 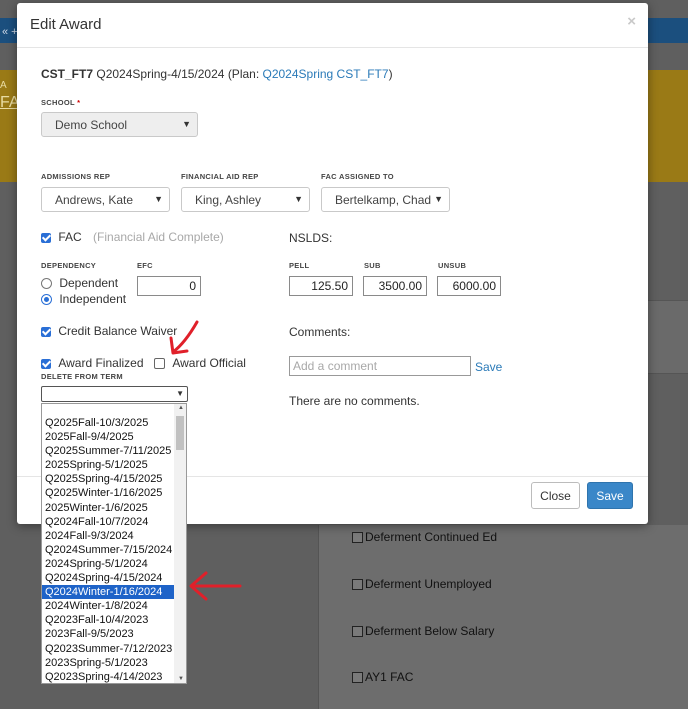 I want to click on efc-input: 0, so click(x=169, y=286).